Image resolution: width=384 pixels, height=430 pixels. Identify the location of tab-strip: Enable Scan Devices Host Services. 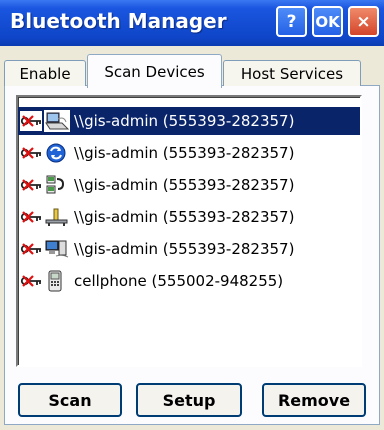
(192, 71).